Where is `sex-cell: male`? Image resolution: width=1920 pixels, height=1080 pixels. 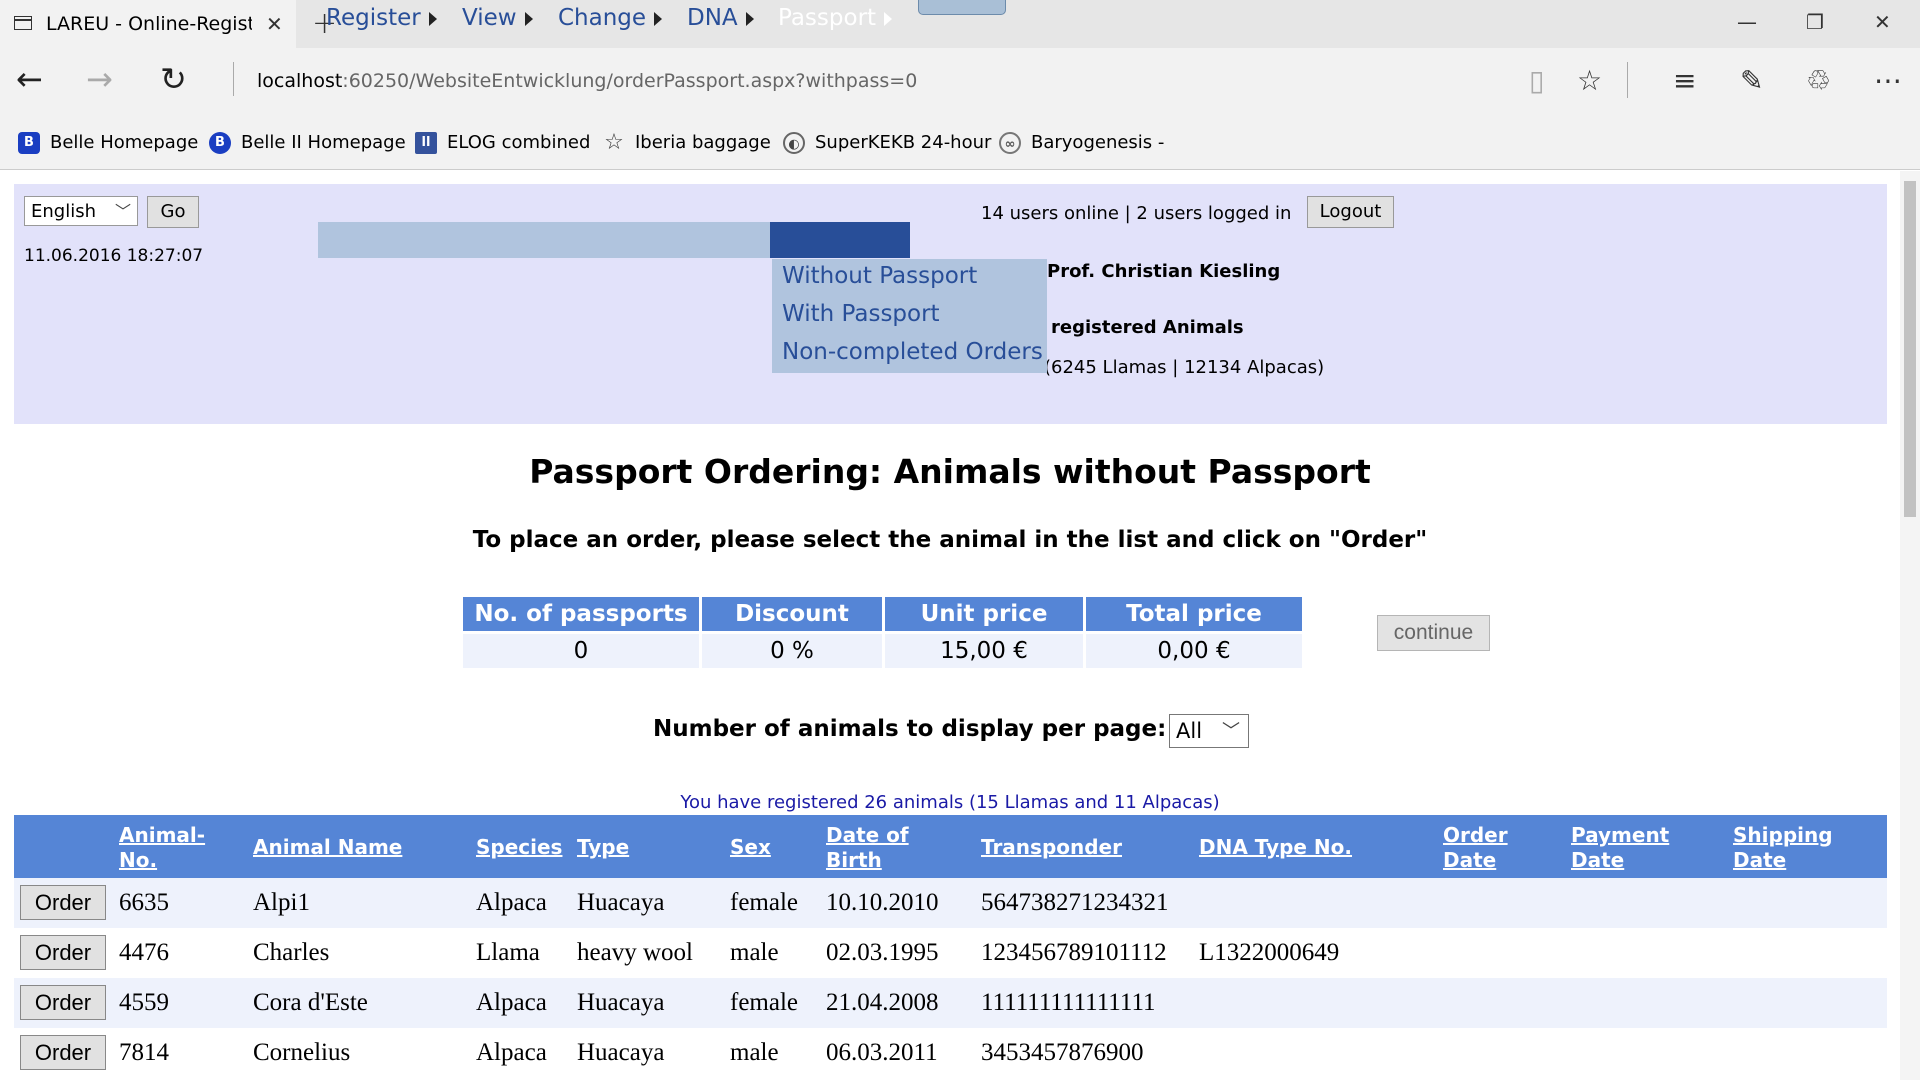
sex-cell: male is located at coordinates (754, 1052).